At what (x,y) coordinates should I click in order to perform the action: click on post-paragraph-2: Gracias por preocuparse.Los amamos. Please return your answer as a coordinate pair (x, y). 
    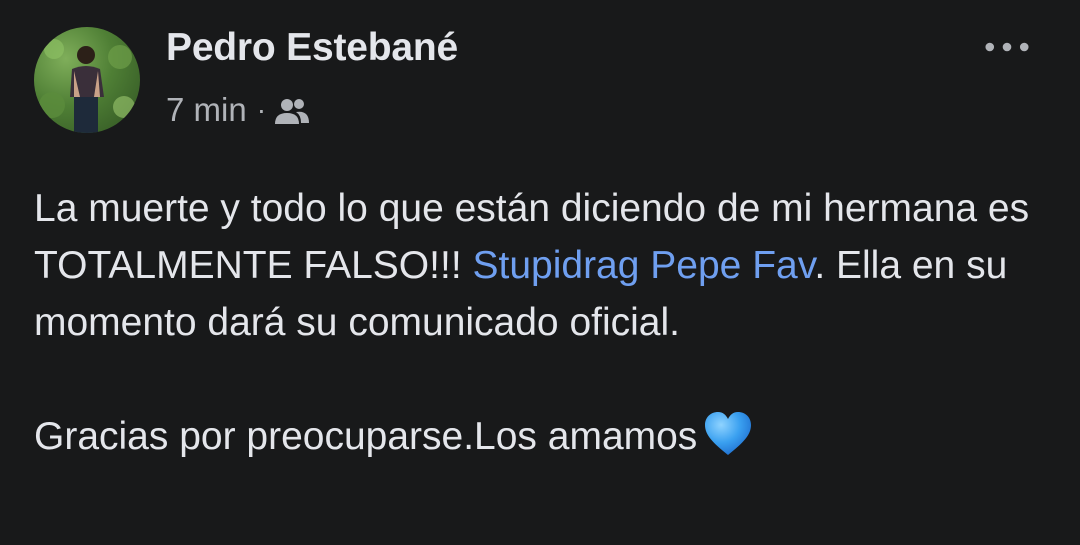
    Looking at the image, I should click on (544, 436).